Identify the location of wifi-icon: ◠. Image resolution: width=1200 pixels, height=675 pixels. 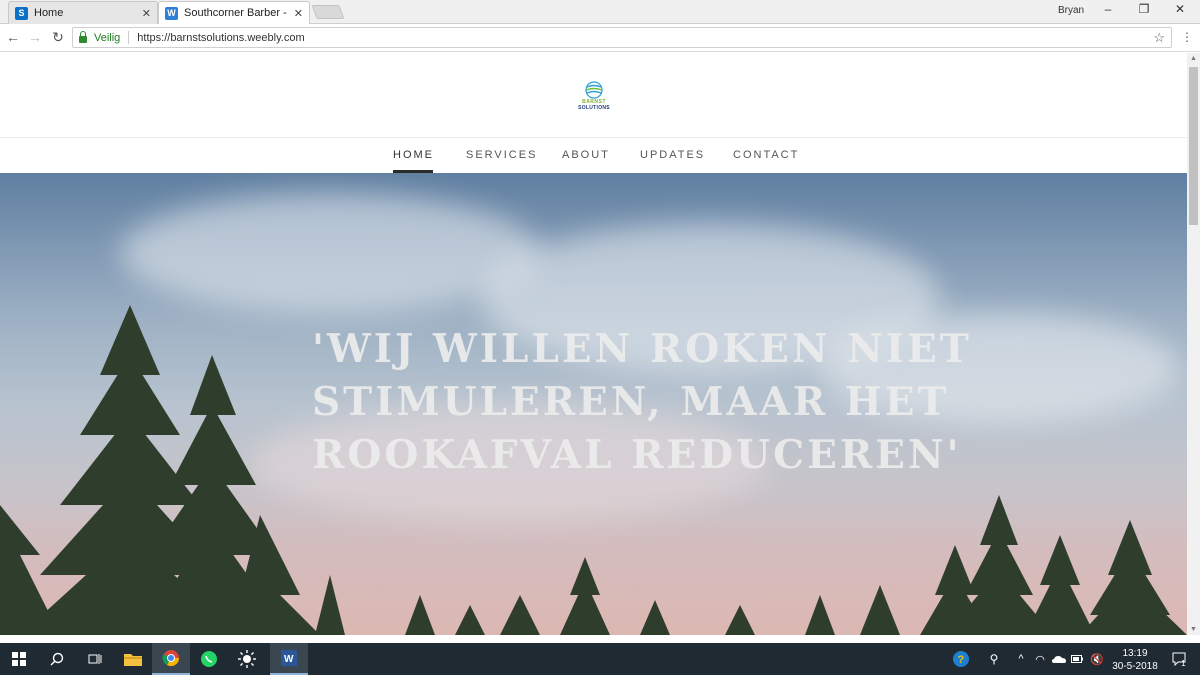
(1040, 659).